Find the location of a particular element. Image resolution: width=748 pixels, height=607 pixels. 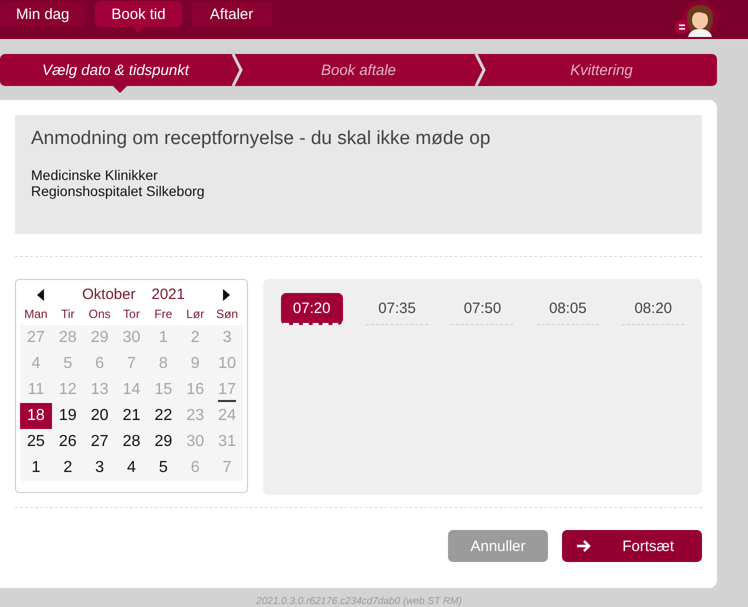

calendar-day: 26 is located at coordinates (68, 442).